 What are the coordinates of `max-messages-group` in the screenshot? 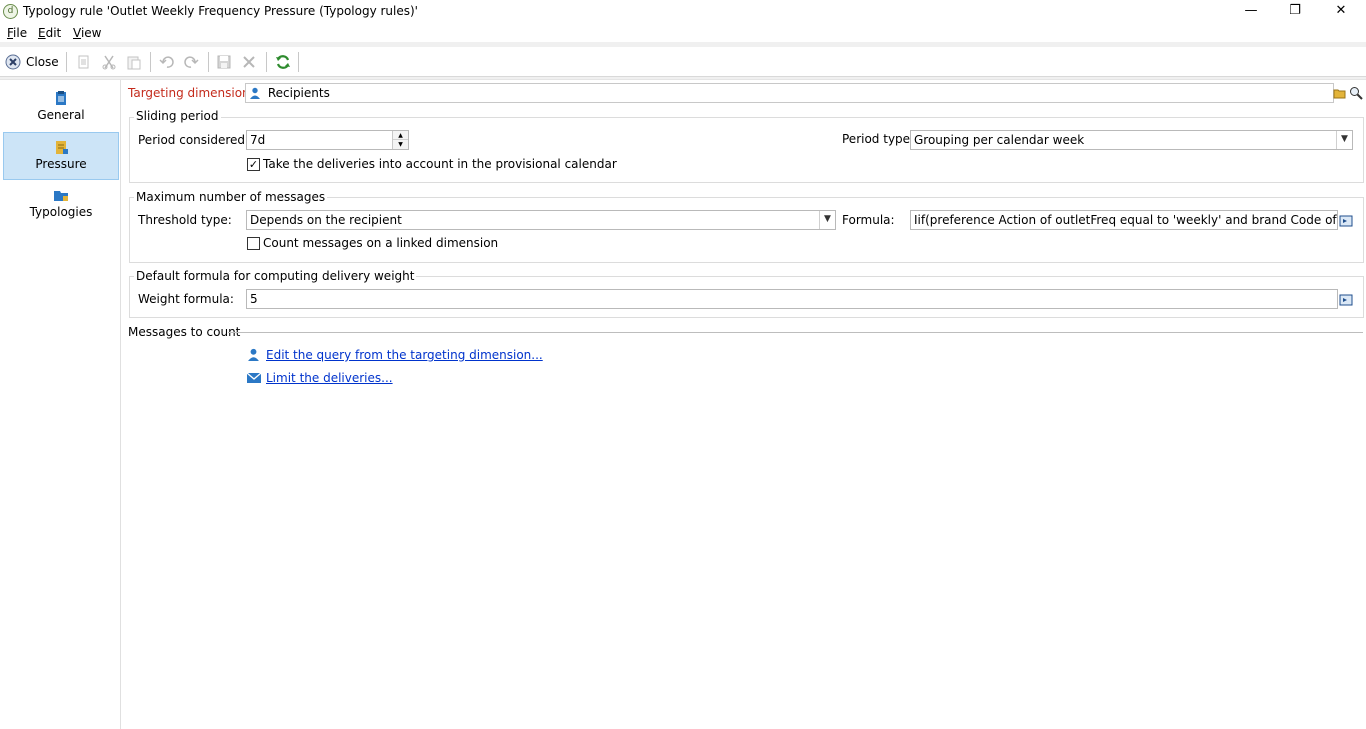 It's located at (746, 230).